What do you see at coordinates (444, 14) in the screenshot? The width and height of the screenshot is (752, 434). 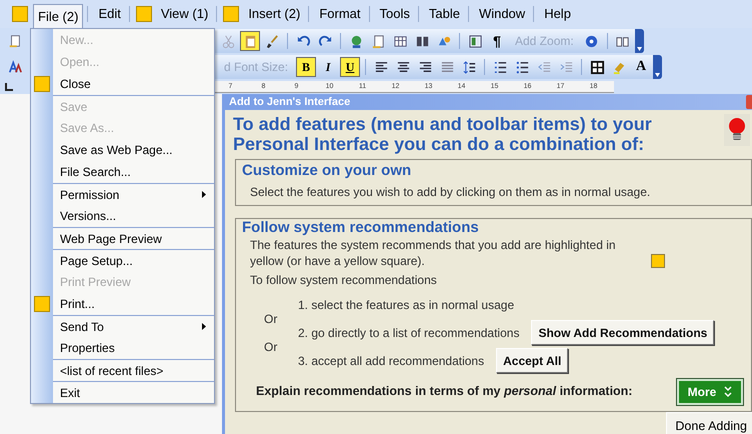 I see `menu-item: Table` at bounding box center [444, 14].